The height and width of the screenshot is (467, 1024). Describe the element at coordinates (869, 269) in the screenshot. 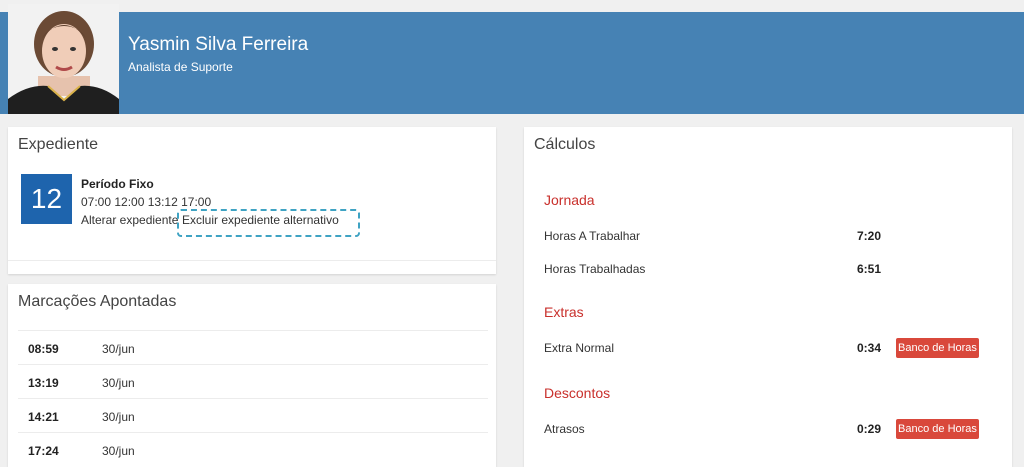

I see `calc-value: 6:51` at that location.